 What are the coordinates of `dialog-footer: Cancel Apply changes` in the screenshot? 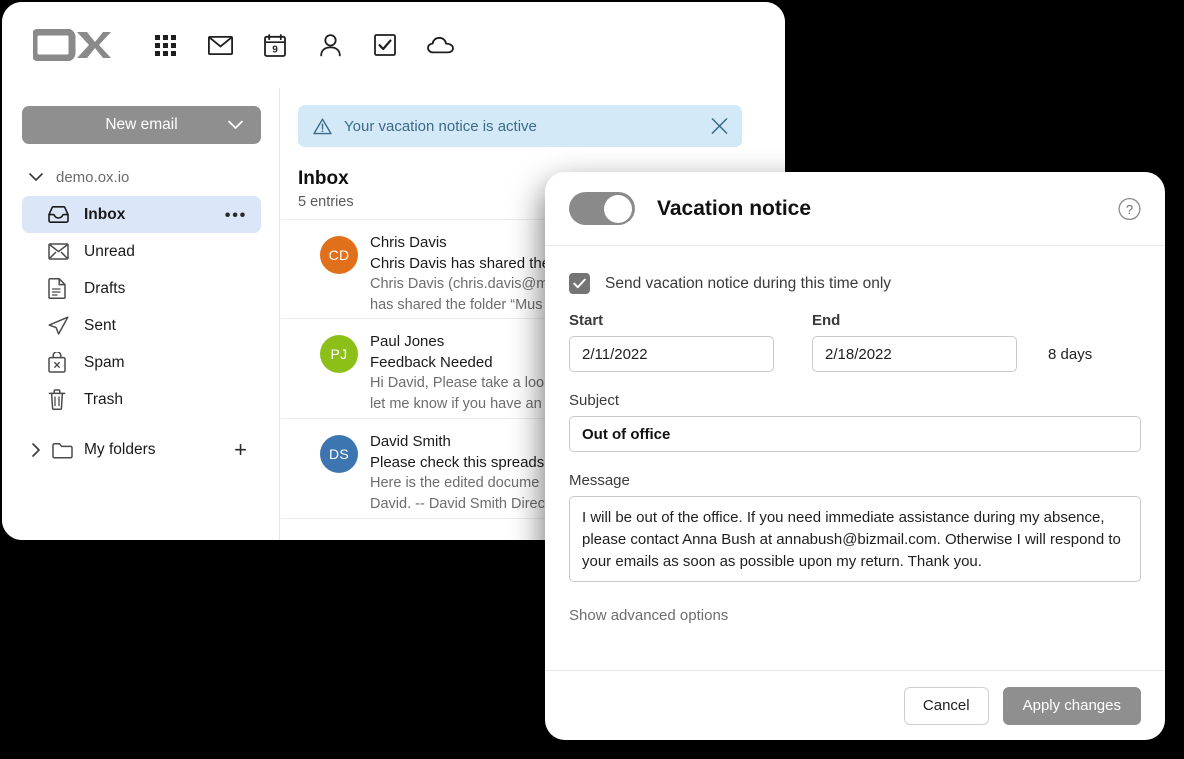 It's located at (855, 705).